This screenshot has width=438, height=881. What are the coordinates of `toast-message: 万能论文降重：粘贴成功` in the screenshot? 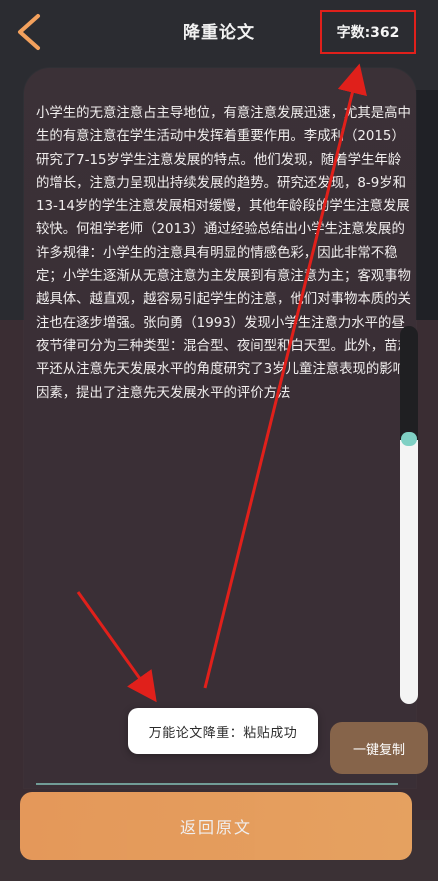 It's located at (223, 731).